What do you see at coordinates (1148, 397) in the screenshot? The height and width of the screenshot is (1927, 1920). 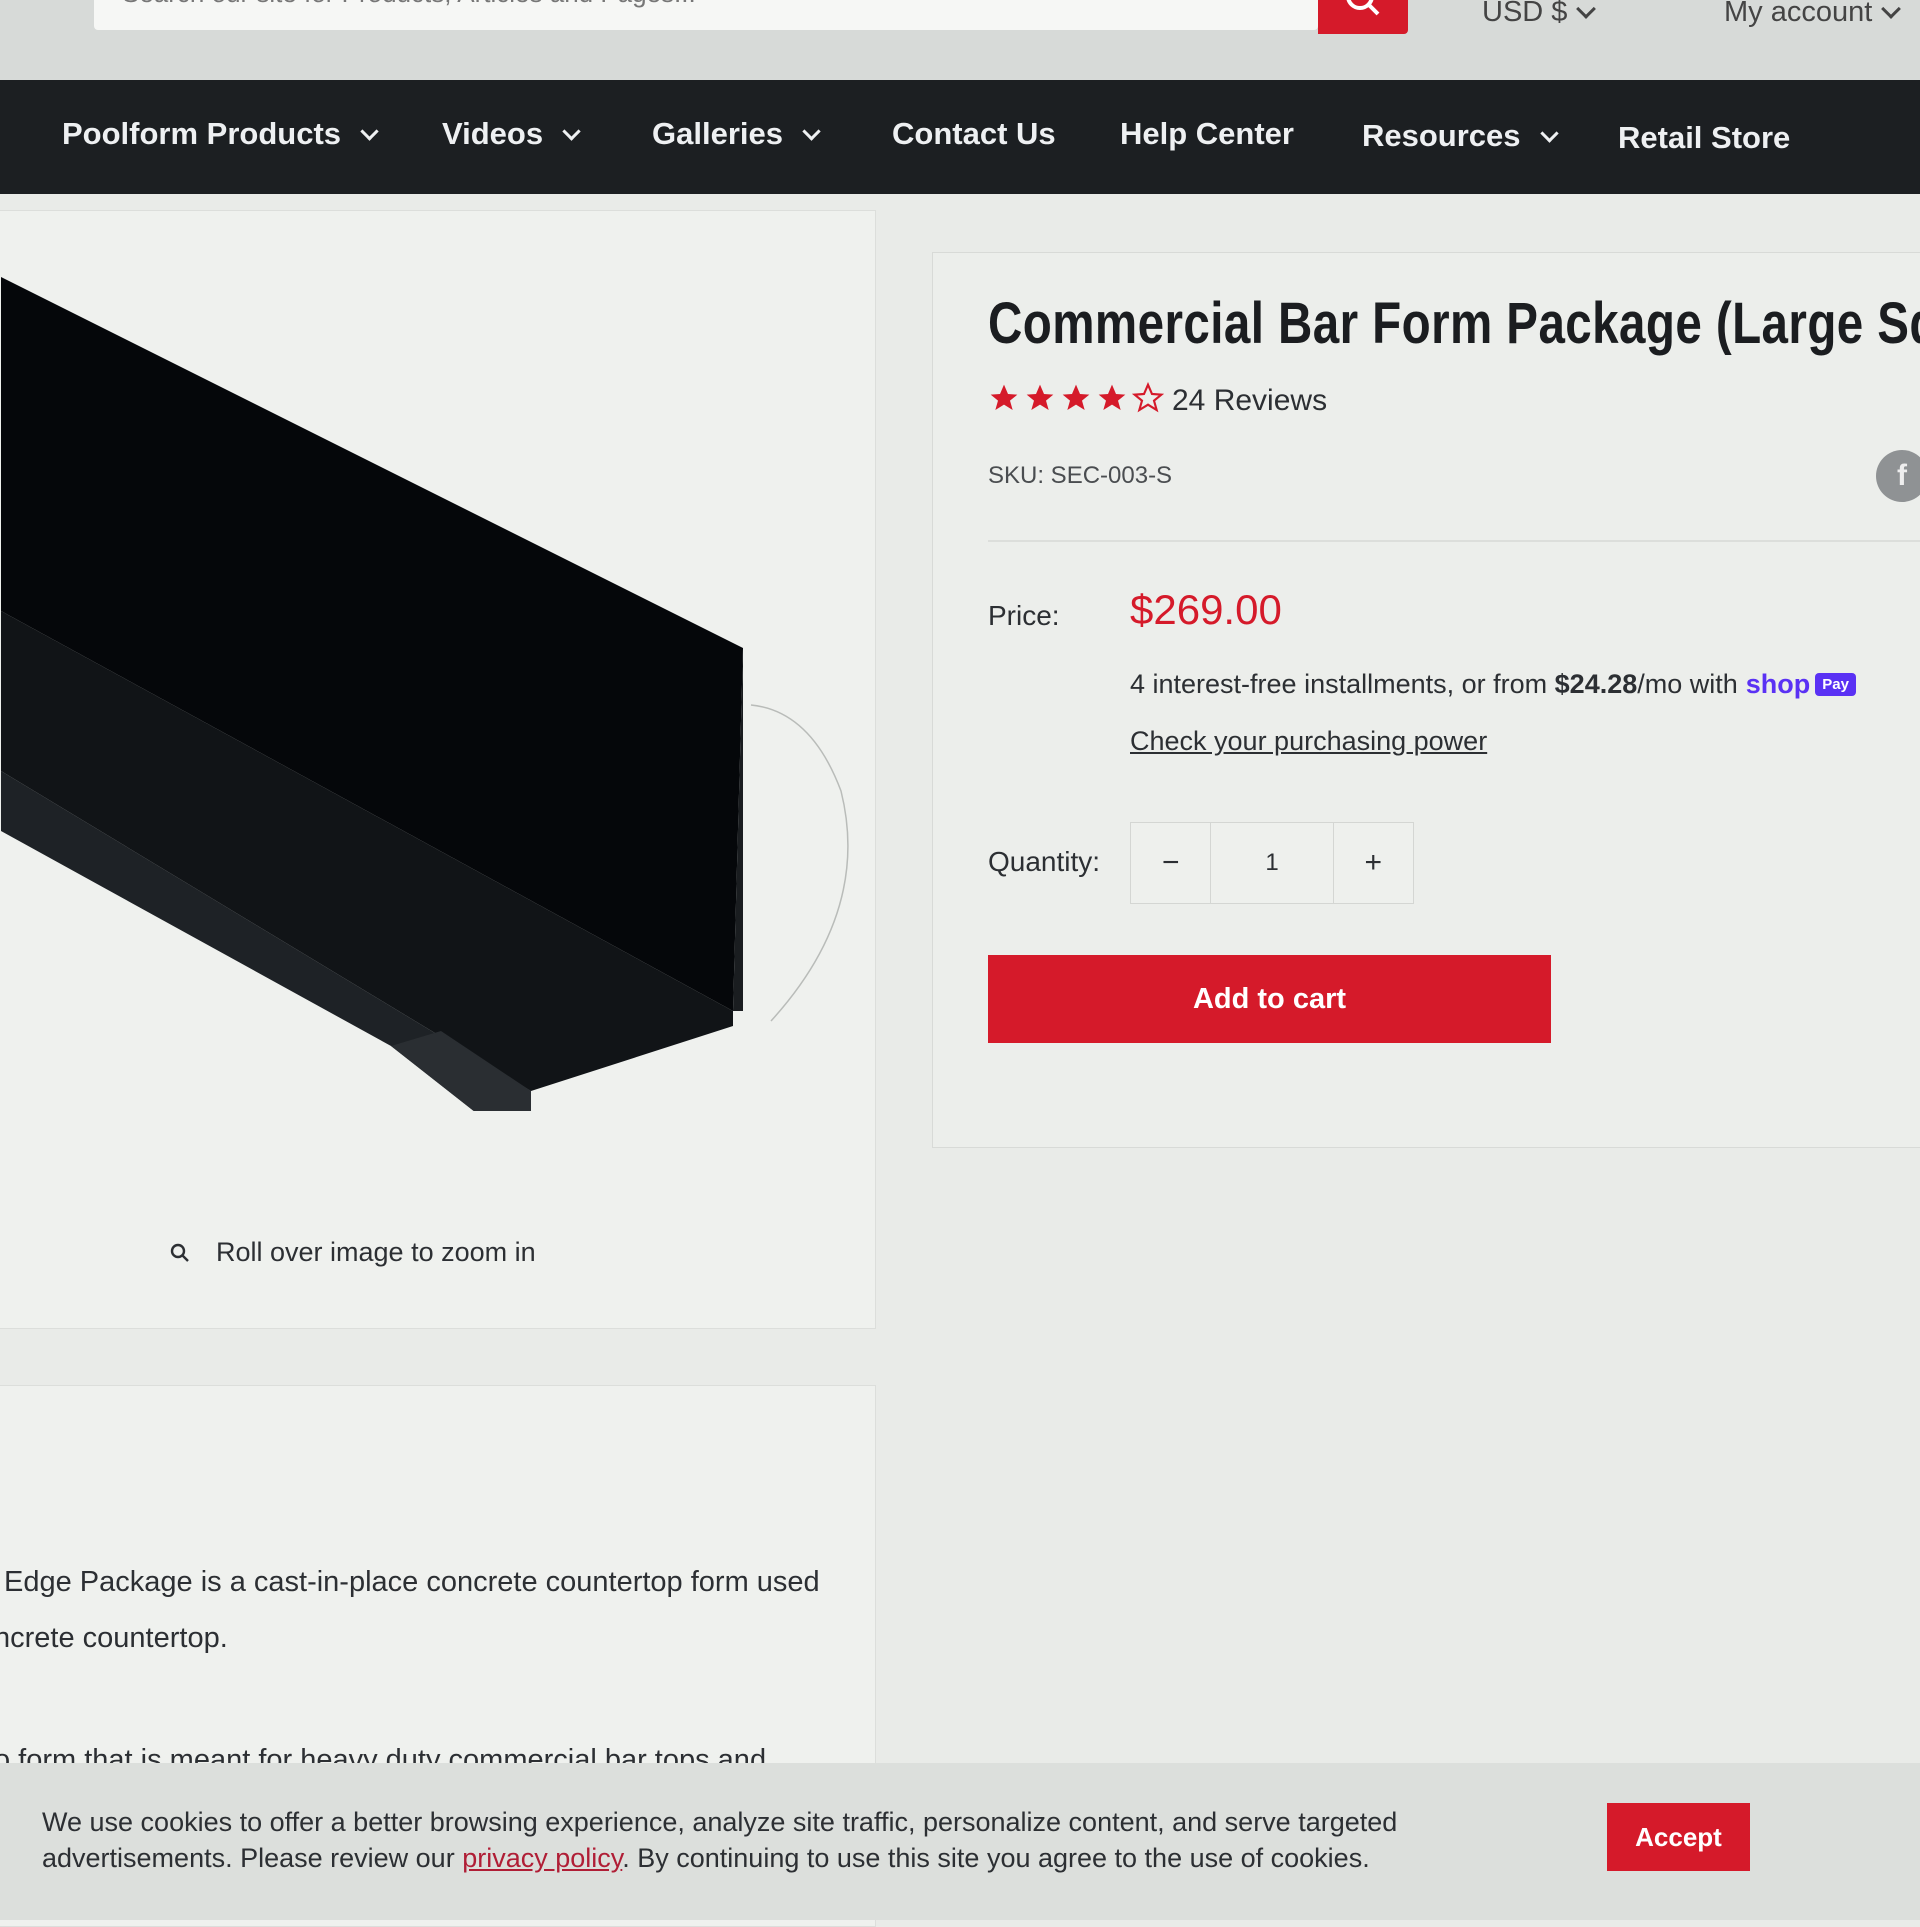 I see `star-empty-icon` at bounding box center [1148, 397].